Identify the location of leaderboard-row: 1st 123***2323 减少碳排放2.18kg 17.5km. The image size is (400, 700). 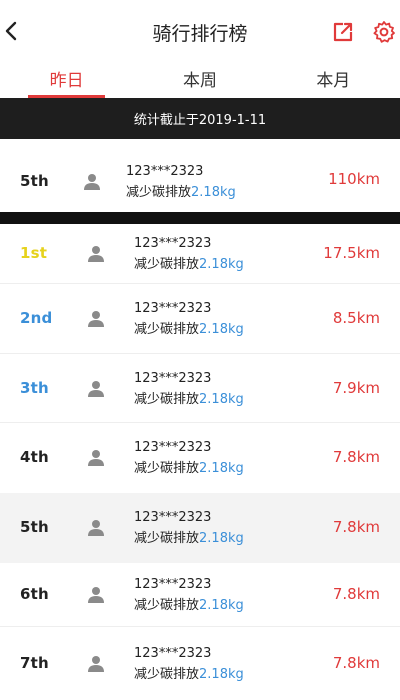
(200, 254).